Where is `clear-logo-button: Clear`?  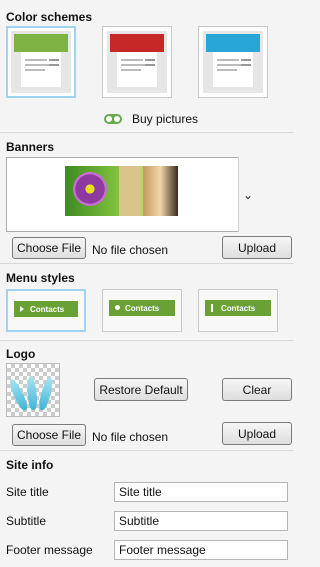 clear-logo-button: Clear is located at coordinates (257, 389).